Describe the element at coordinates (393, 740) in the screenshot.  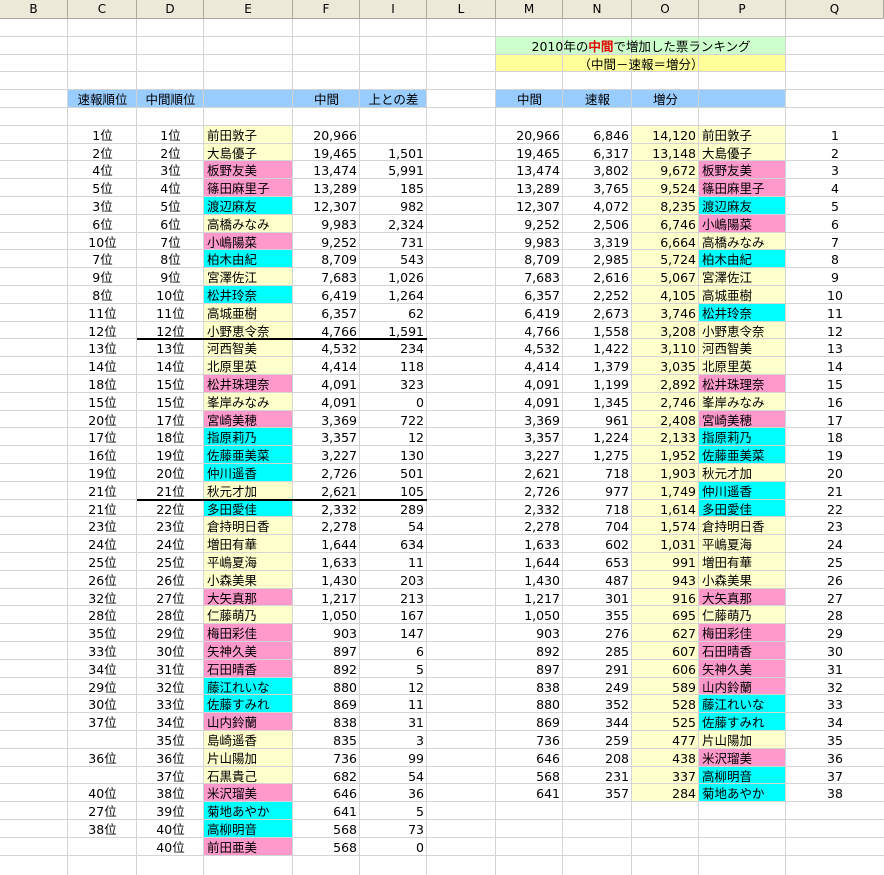
I see `diff-cell: 3` at that location.